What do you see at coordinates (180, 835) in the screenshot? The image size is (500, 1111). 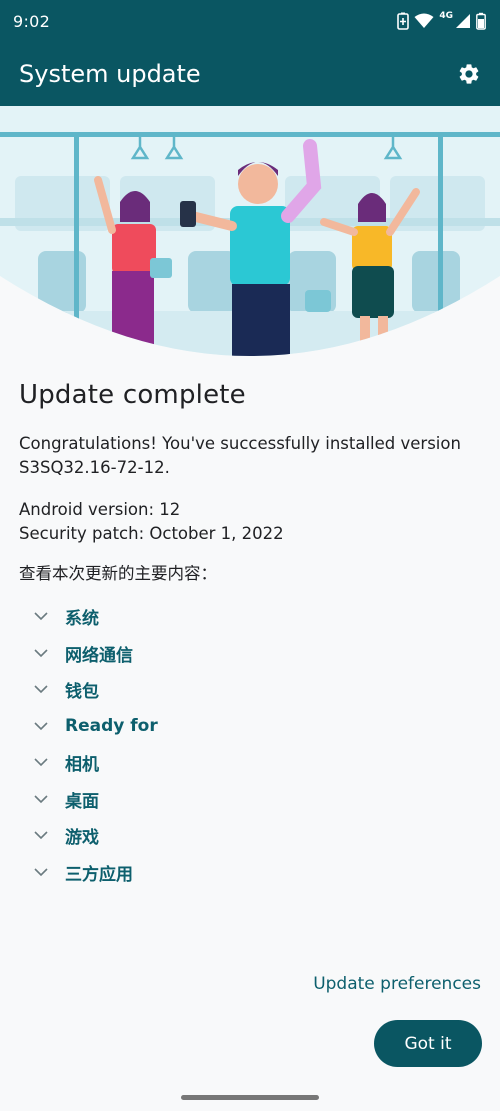 I see `change-item-games: 游戏` at bounding box center [180, 835].